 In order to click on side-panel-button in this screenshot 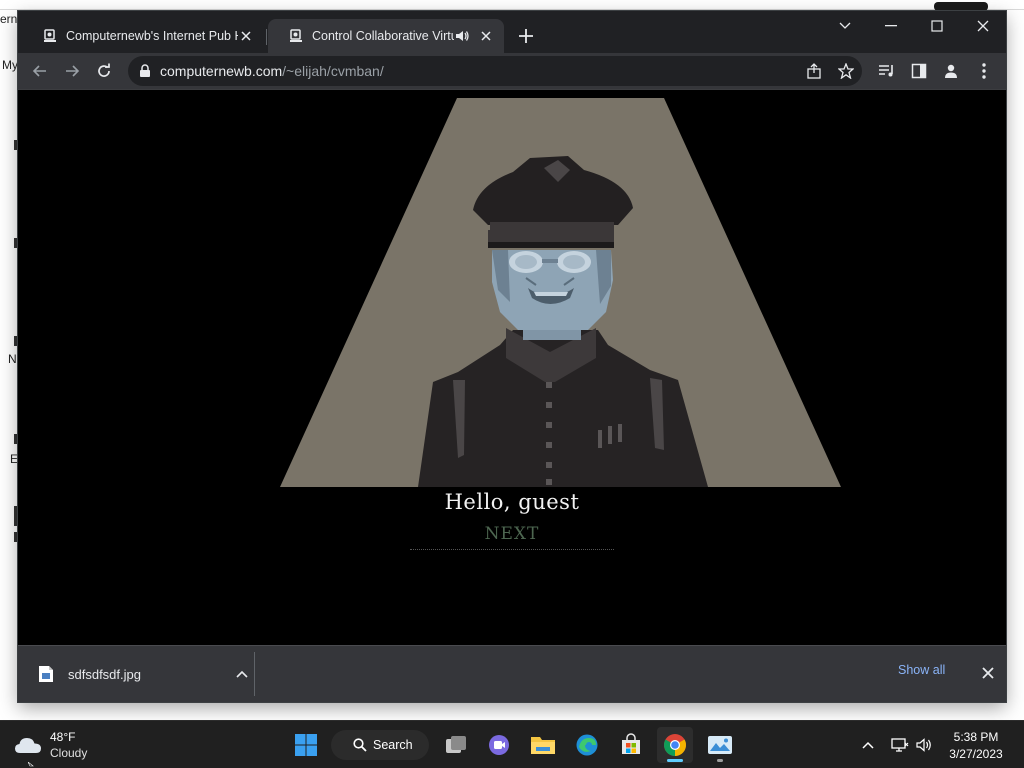, I will do `click(919, 71)`.